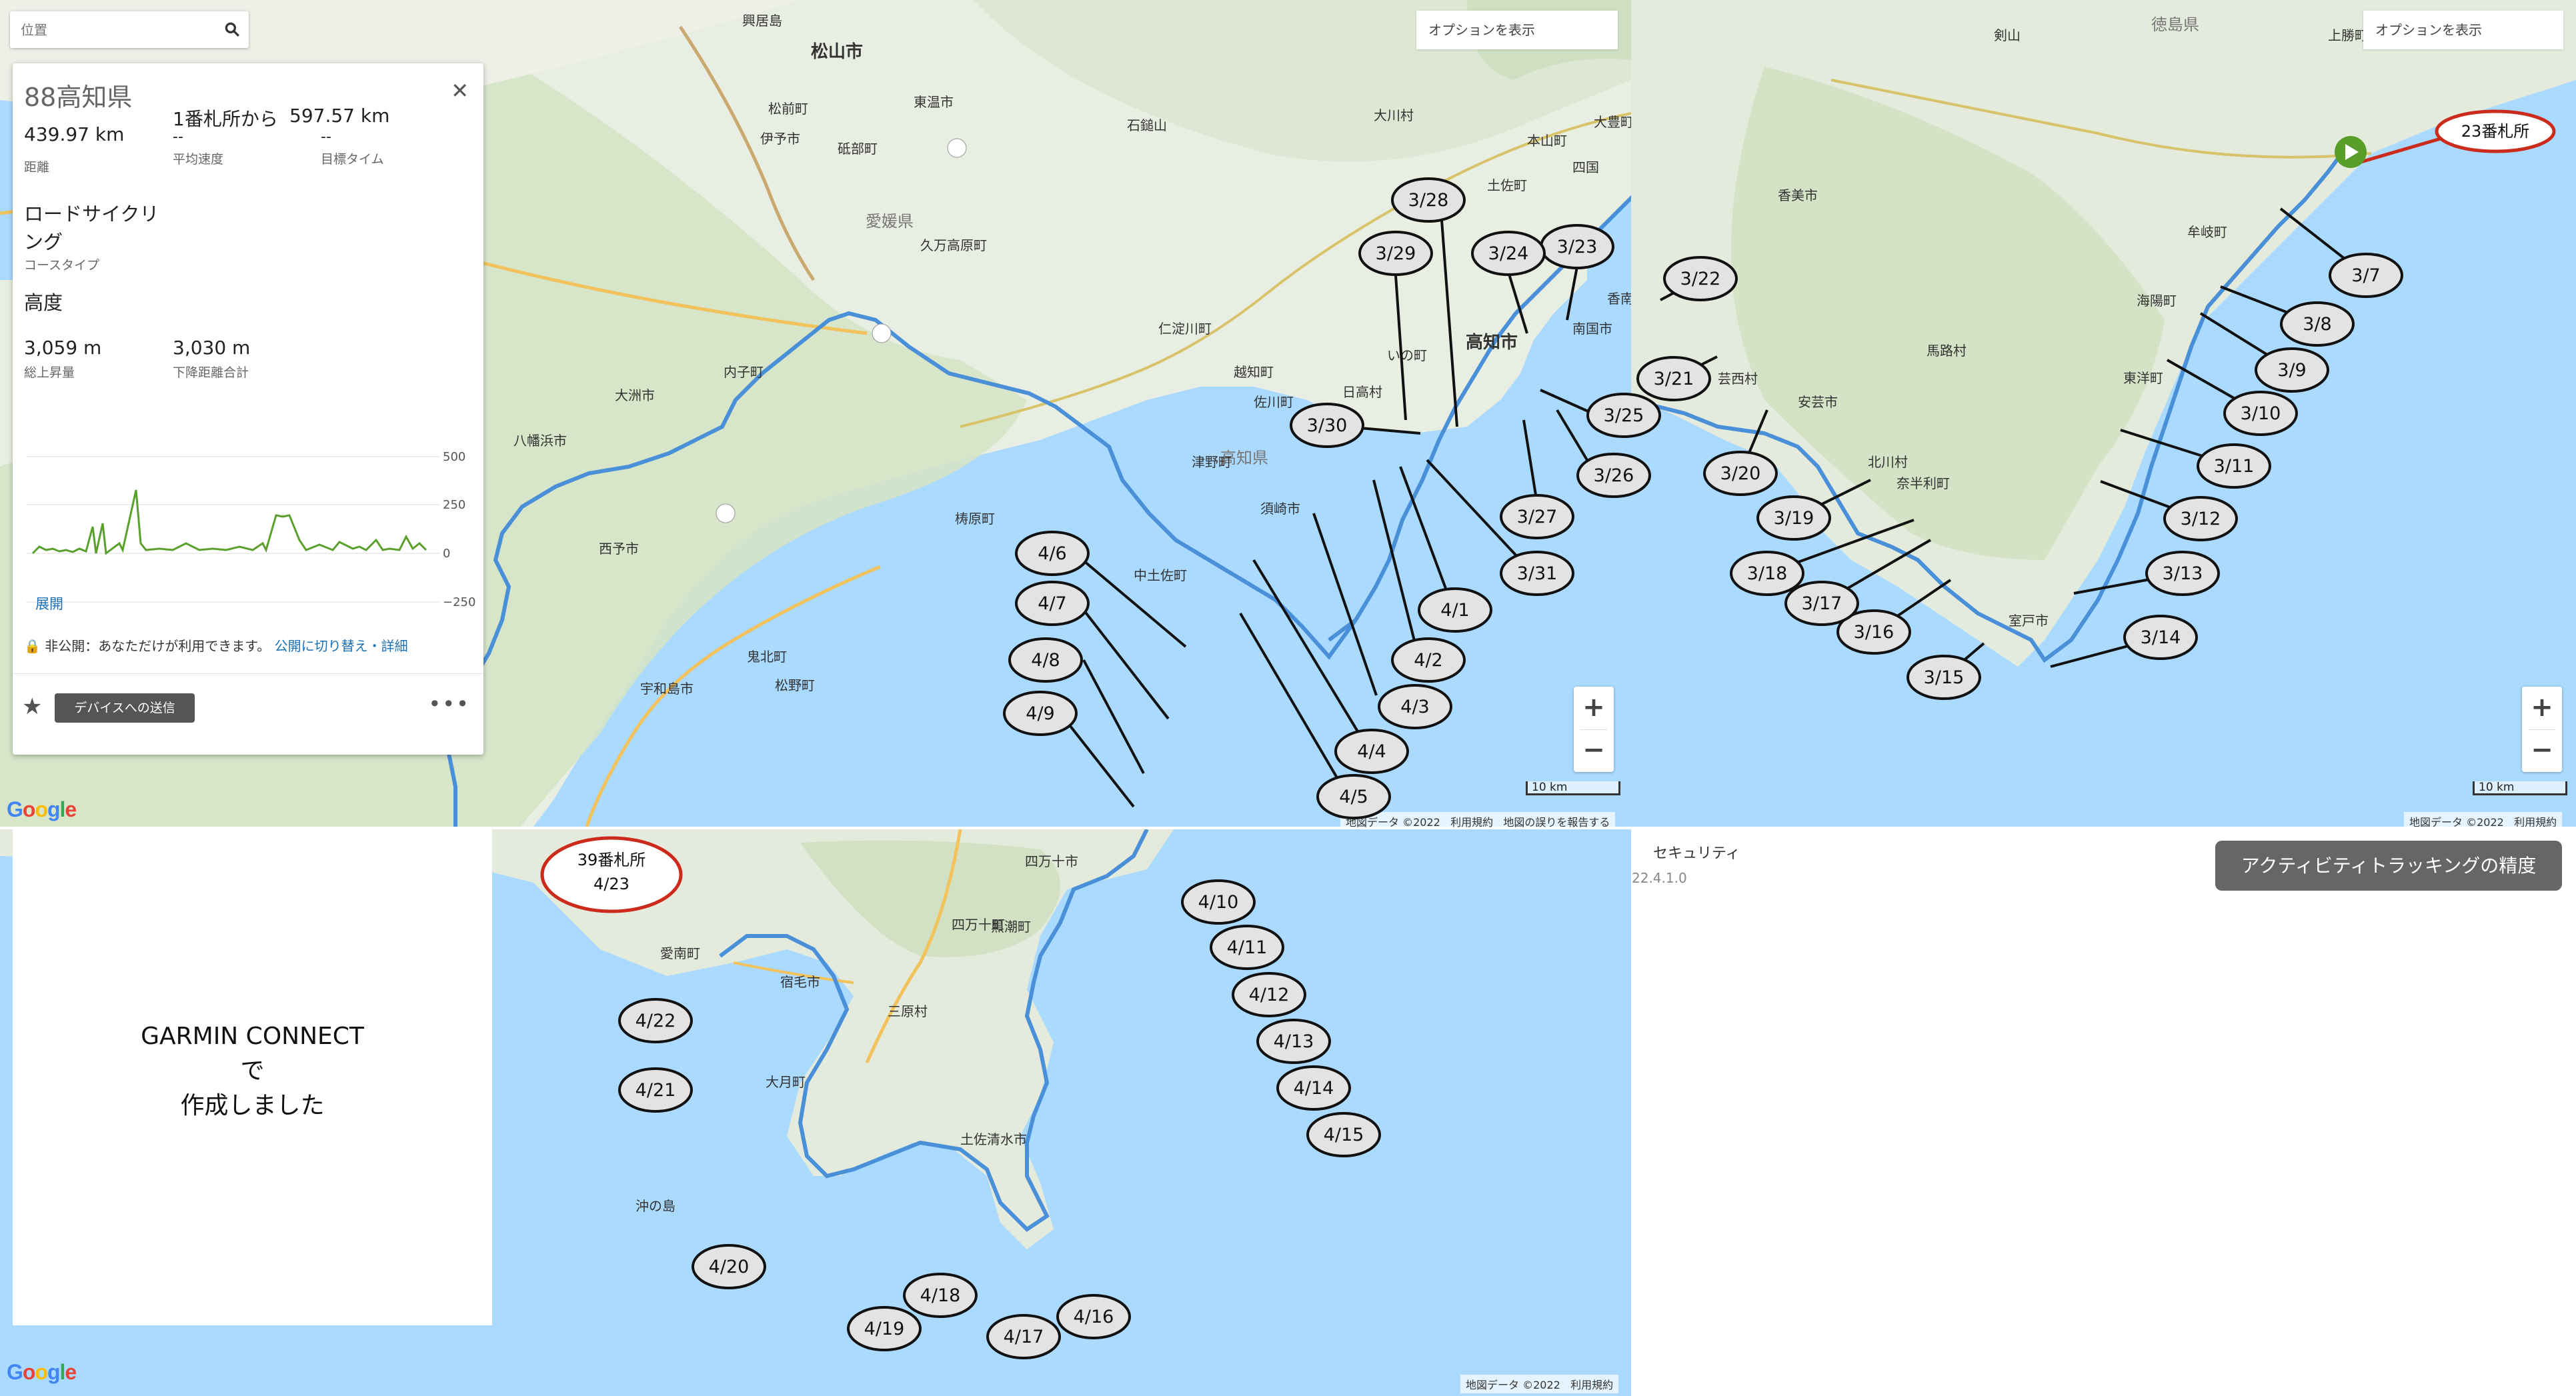  I want to click on date-callout-label: 4/1, so click(1454, 610).